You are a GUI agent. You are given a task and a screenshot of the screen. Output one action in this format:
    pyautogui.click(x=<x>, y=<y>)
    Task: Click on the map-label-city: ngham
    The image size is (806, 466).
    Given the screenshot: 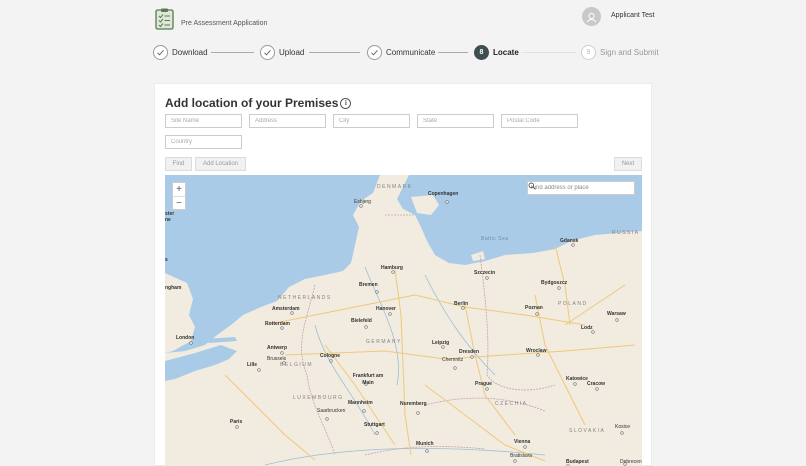 What is the action you would take?
    pyautogui.click(x=173, y=288)
    